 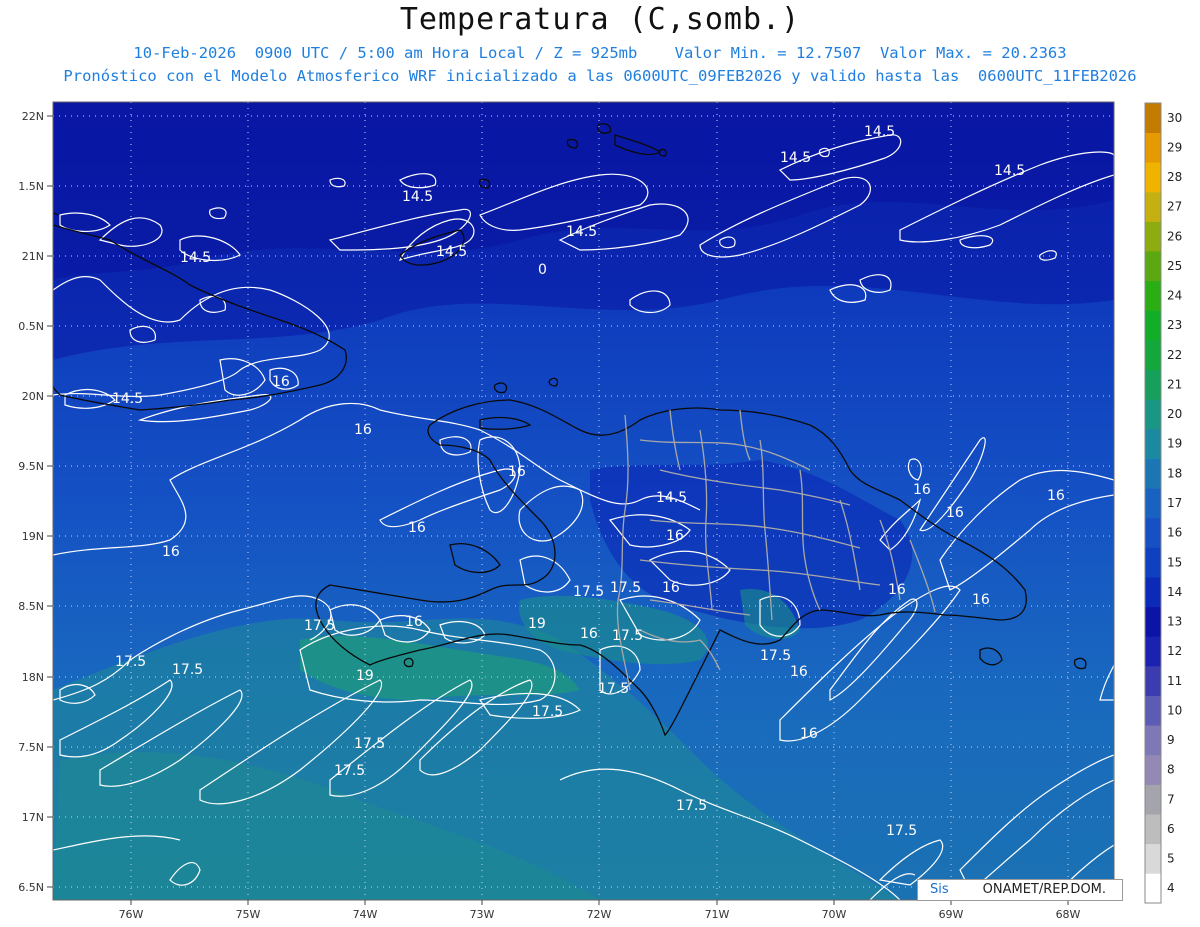 I want to click on colorbar-label: 12, so click(x=1174, y=651).